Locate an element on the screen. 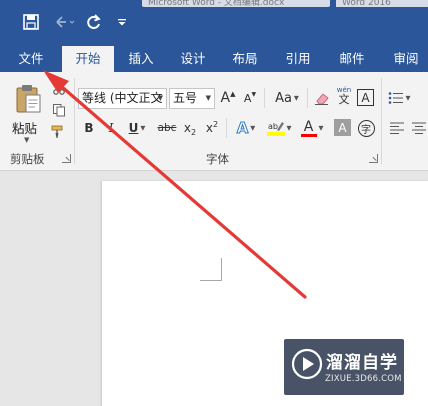  doc-tab-2: Word 2016 is located at coordinates (382, 3).